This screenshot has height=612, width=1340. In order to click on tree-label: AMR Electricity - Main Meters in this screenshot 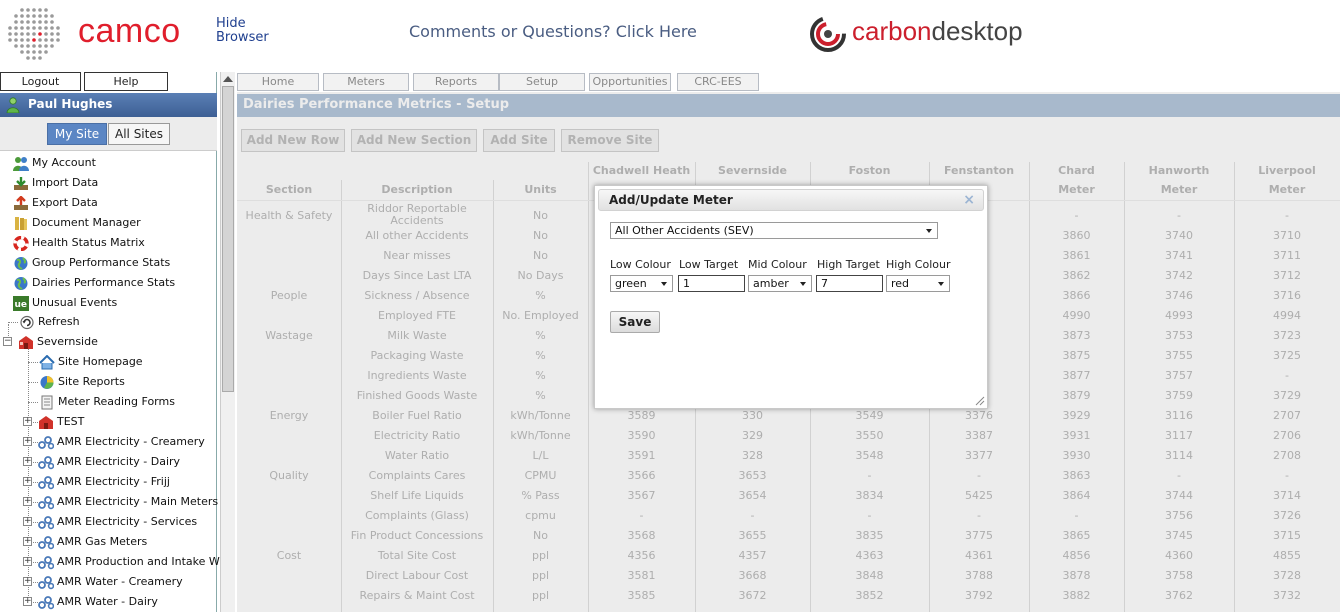, I will do `click(138, 501)`.